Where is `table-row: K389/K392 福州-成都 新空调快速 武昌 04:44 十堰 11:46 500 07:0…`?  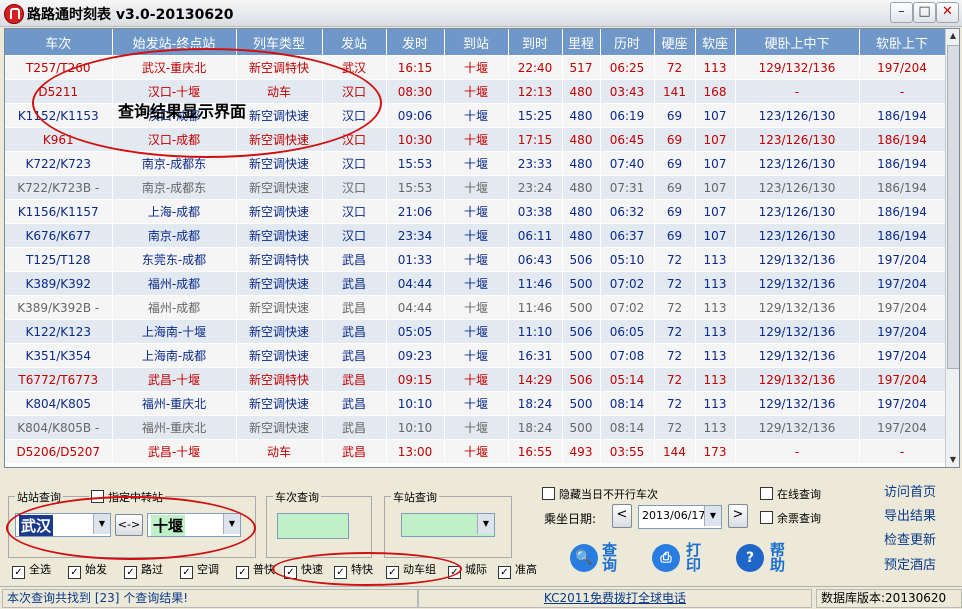
table-row: K389/K392 福州-成都 新空调快速 武昌 04:44 十堰 11:46 500 07:0… is located at coordinates (475, 283).